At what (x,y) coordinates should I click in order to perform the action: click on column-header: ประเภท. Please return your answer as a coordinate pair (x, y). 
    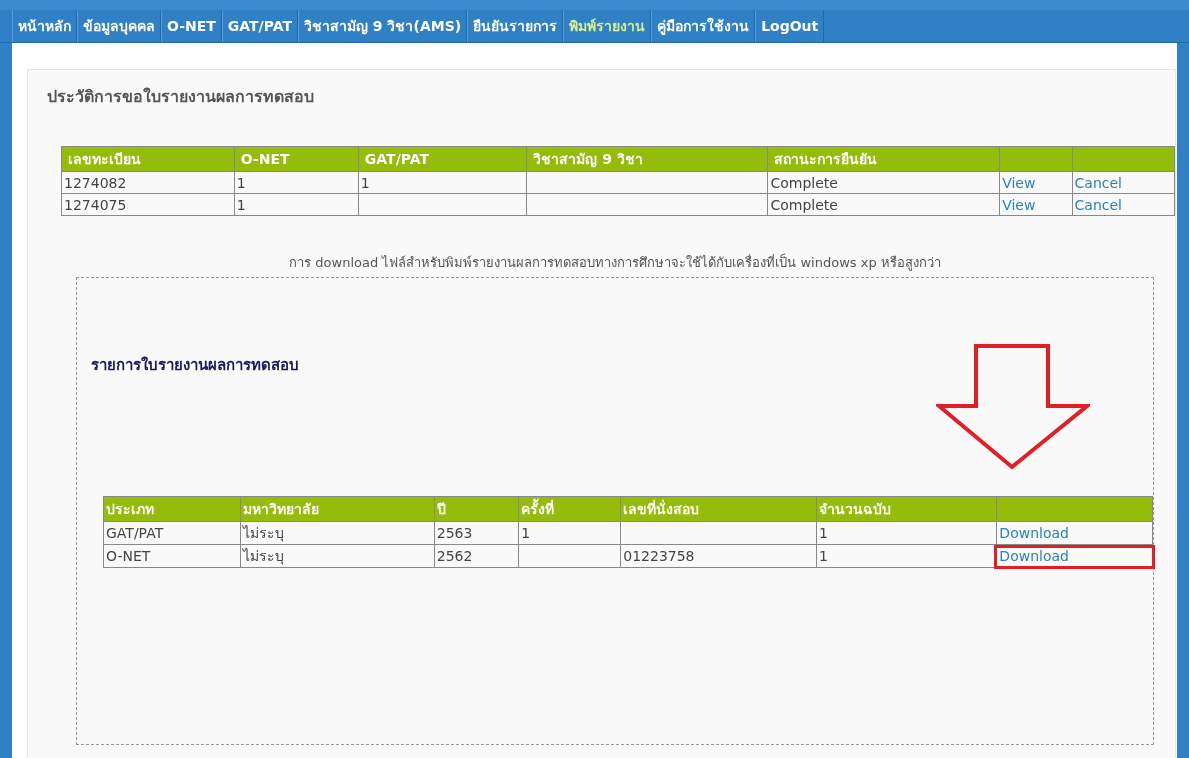
    Looking at the image, I should click on (172, 509).